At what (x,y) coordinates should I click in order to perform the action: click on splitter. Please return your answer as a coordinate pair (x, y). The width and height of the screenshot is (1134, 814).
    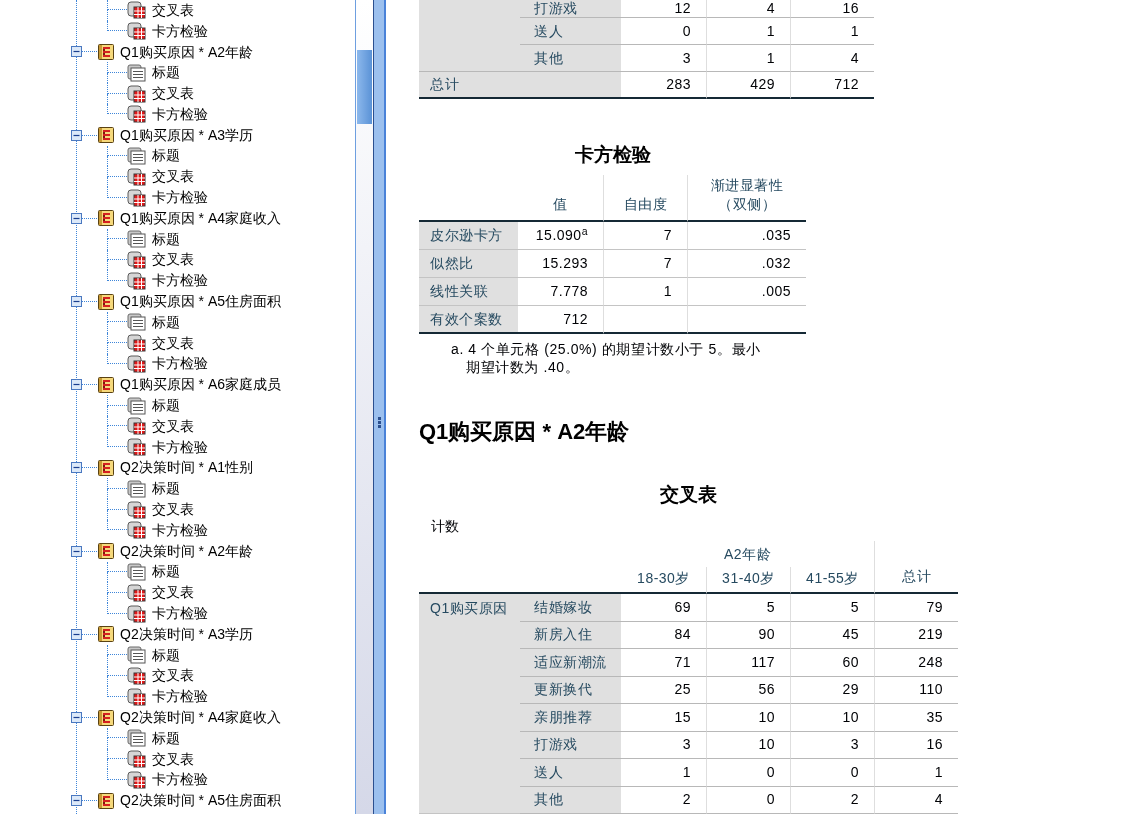
    Looking at the image, I should click on (379, 407).